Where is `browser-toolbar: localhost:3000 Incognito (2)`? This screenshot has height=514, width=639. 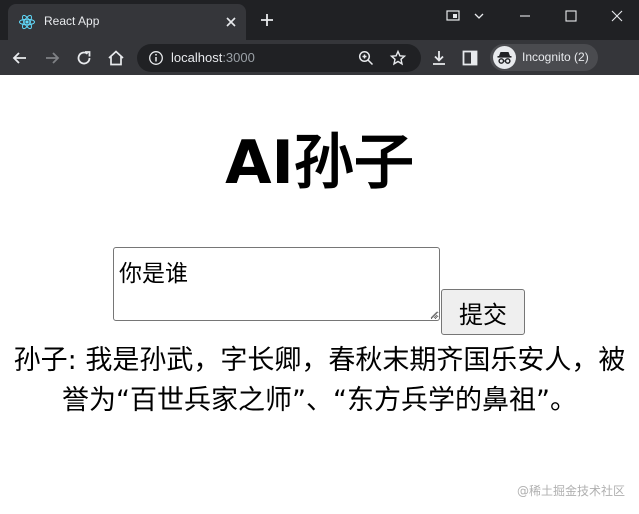
browser-toolbar: localhost:3000 Incognito (2) is located at coordinates (319, 57).